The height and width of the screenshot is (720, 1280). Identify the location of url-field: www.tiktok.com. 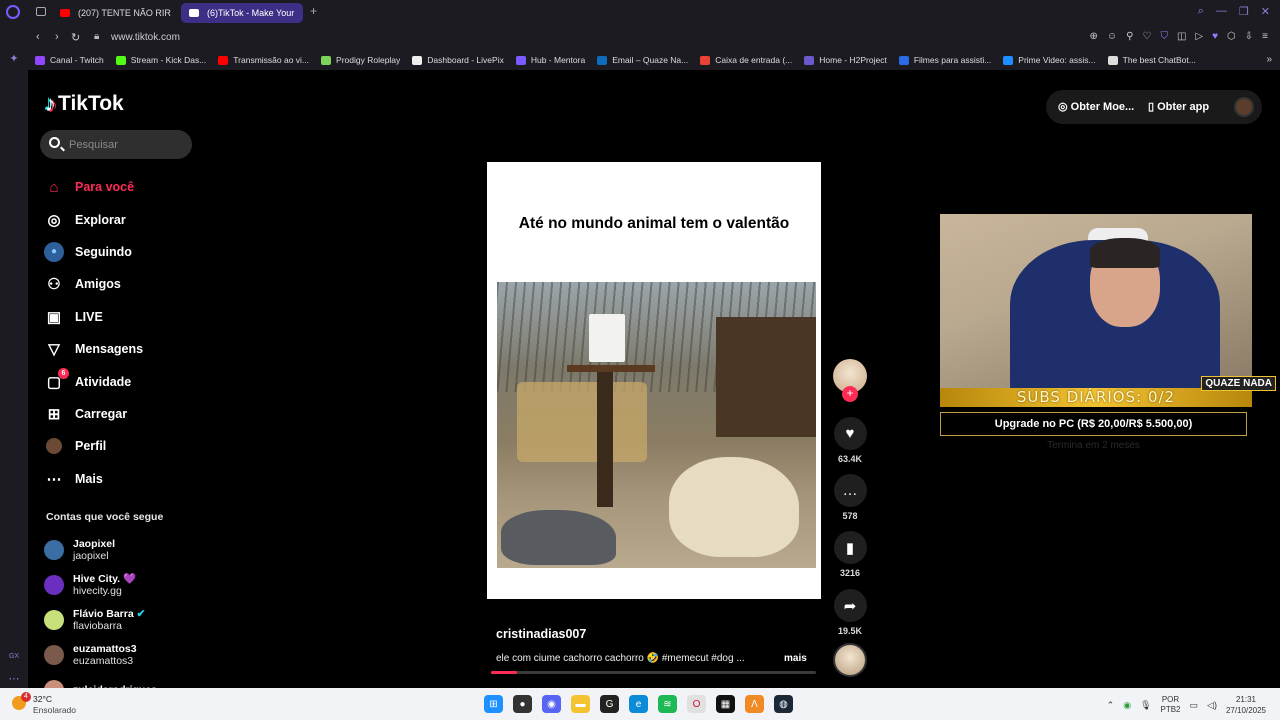
(145, 37).